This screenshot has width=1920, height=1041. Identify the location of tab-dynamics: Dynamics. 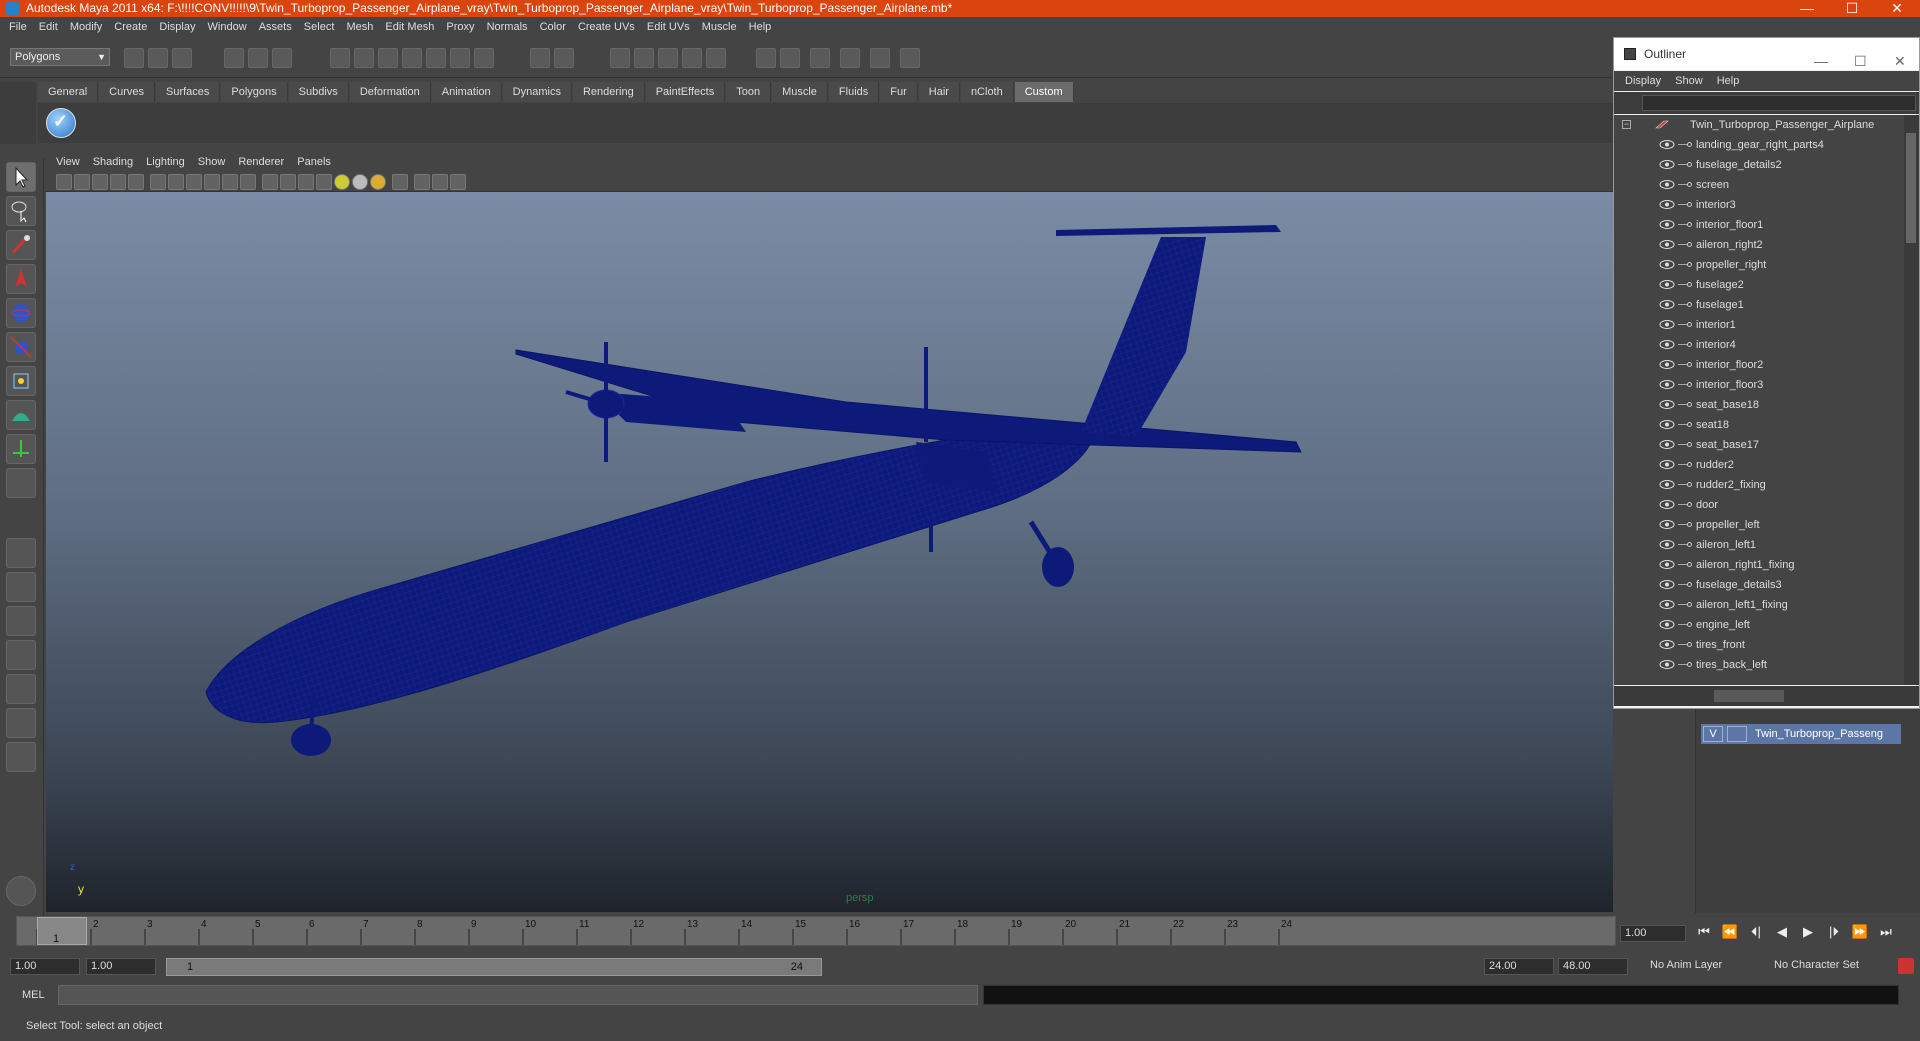
(537, 92).